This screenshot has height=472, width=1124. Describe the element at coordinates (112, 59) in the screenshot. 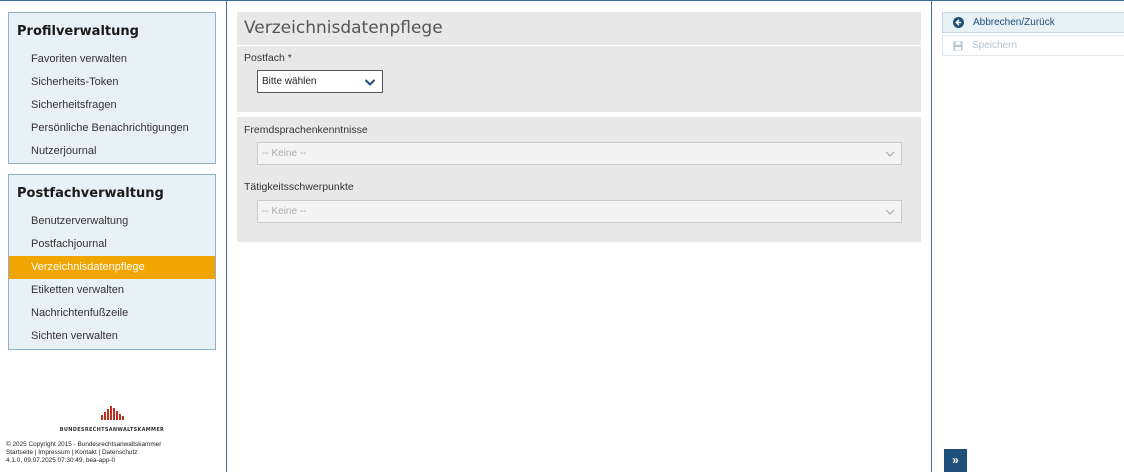

I see `sidebar-item-favoriten: Favoriten verwalten` at that location.